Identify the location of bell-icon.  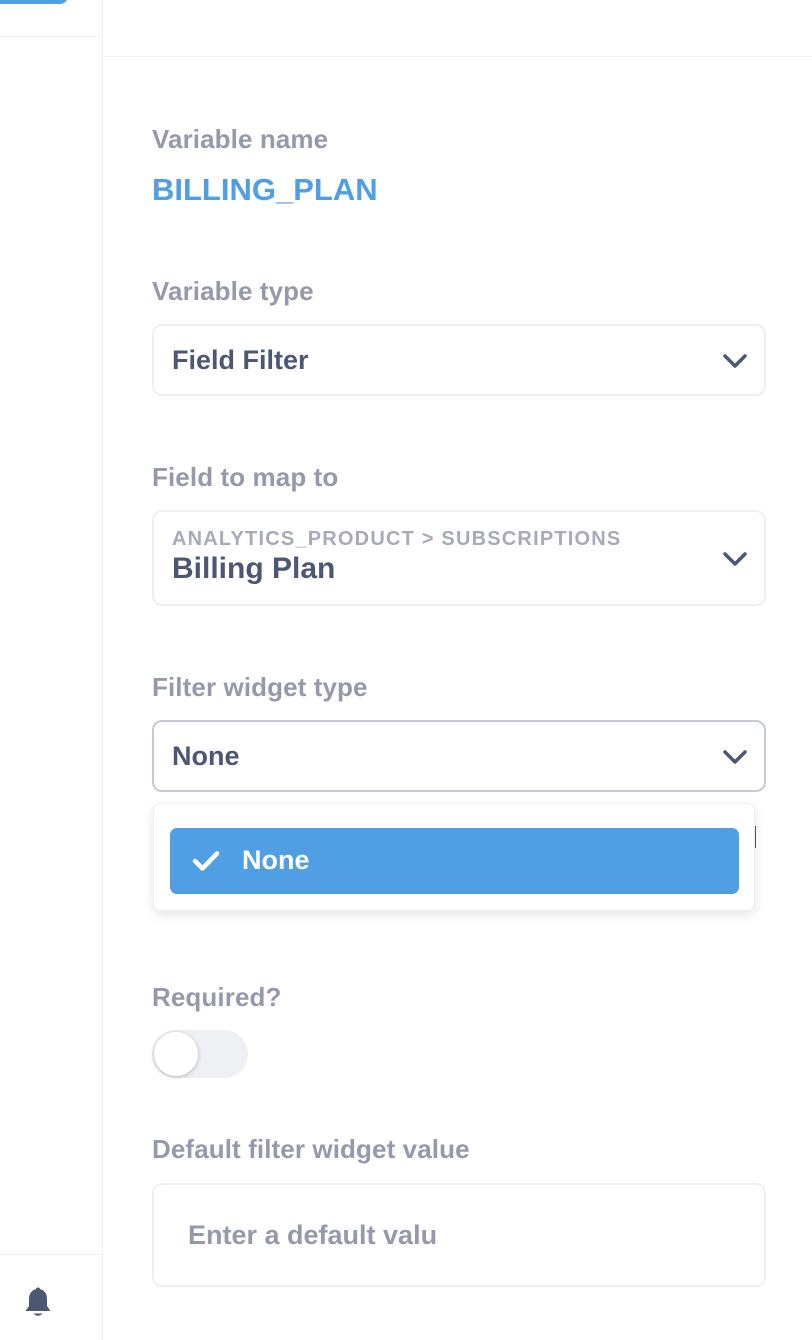
(38, 1304).